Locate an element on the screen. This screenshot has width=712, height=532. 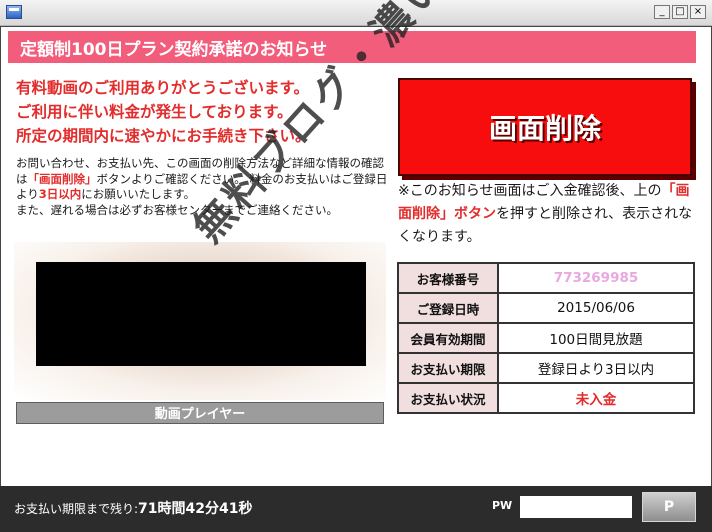
table-row: お支払い状況 未入金 is located at coordinates (546, 398).